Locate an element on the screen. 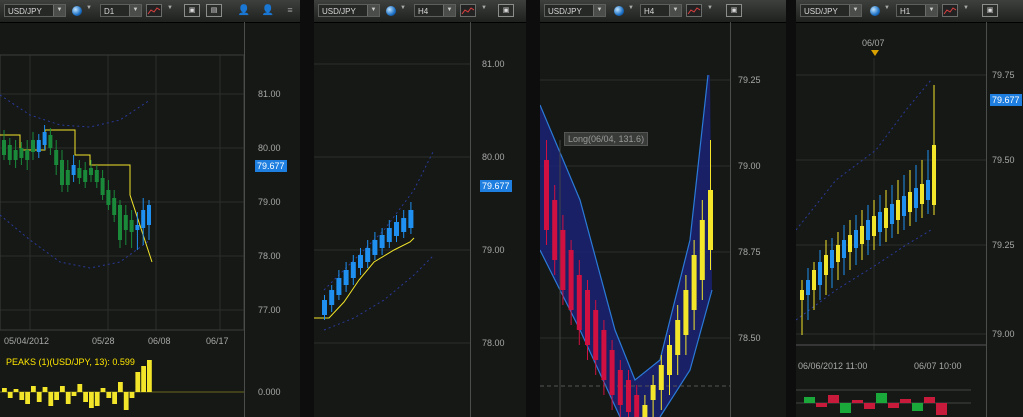 This screenshot has width=1023, height=417. date-label: 06/17 is located at coordinates (217, 341).